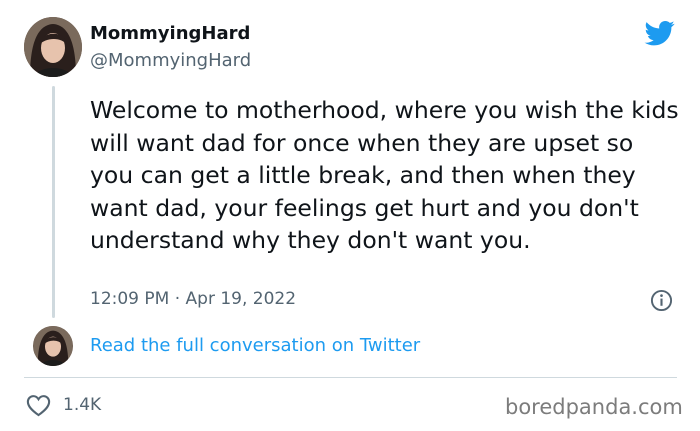 The image size is (700, 431). I want to click on reply-avatar, so click(53, 346).